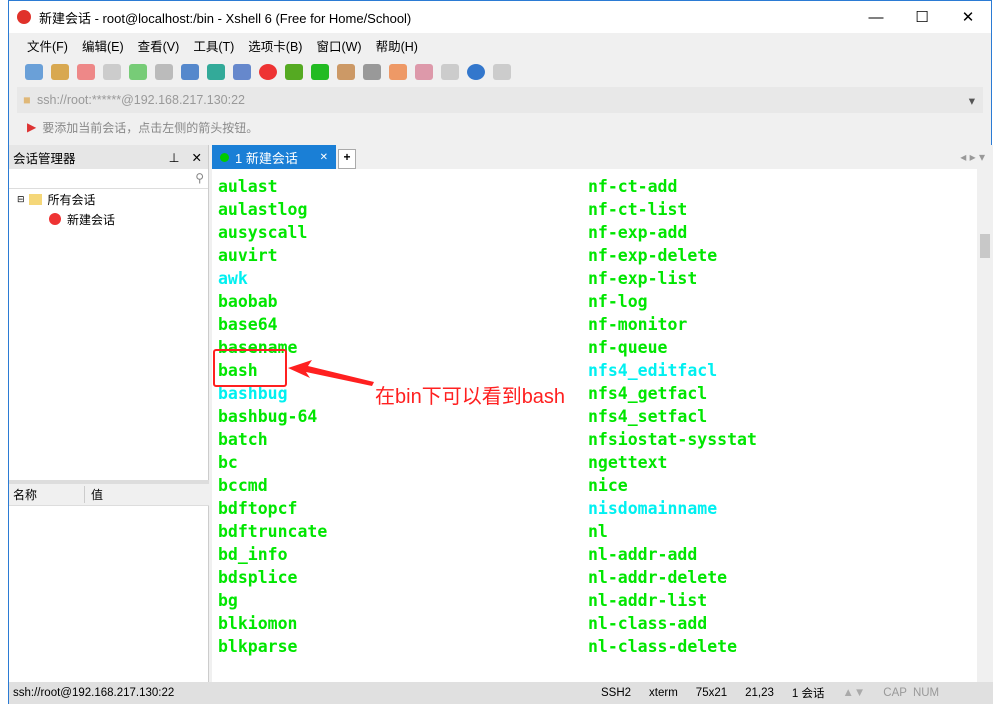 Image resolution: width=1000 pixels, height=712 pixels. What do you see at coordinates (174, 157) in the screenshot?
I see `pin-icon: ⊥` at bounding box center [174, 157].